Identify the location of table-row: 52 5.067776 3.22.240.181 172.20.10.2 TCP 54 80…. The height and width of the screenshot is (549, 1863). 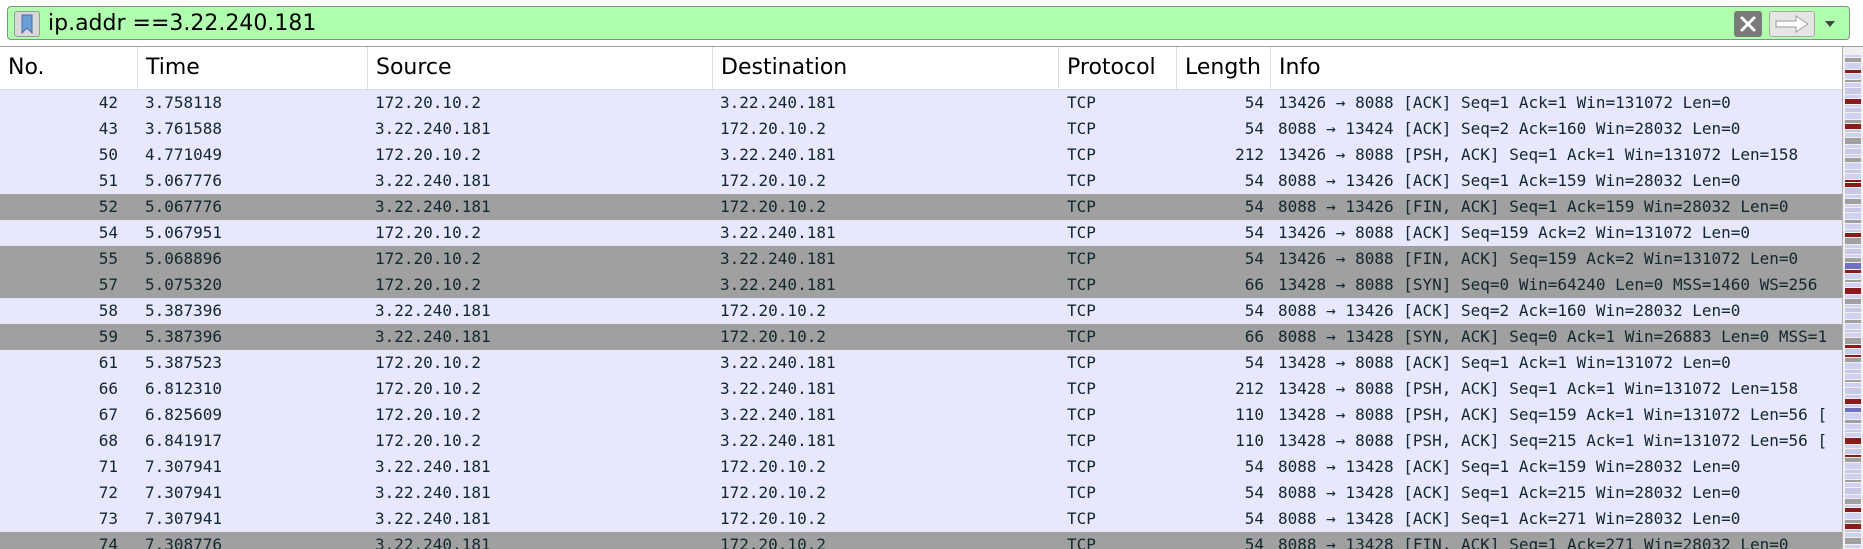
(921, 207).